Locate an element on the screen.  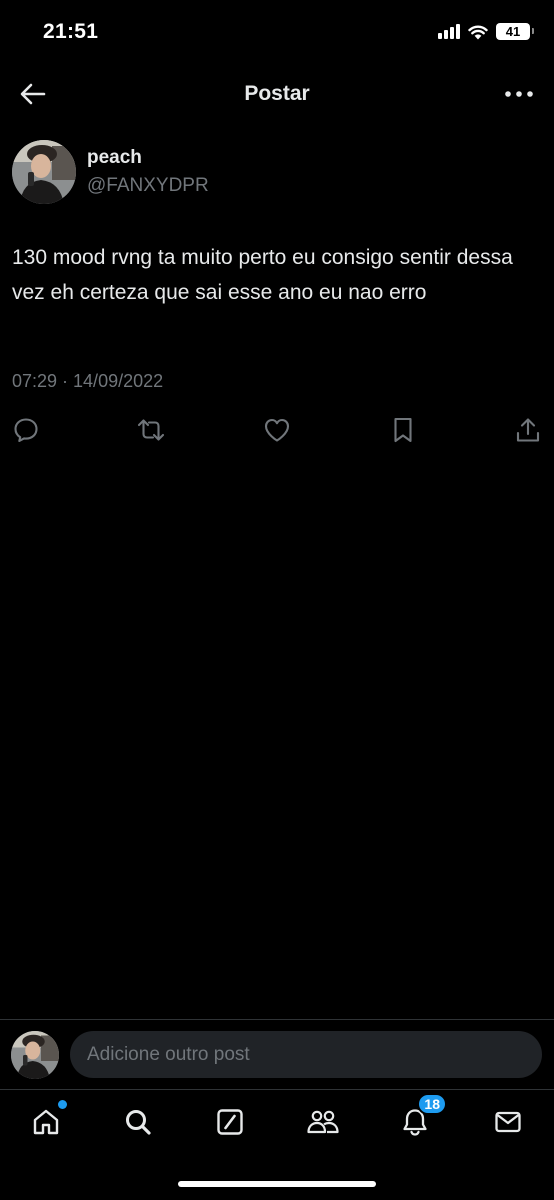
page-title: Postar is located at coordinates (277, 93).